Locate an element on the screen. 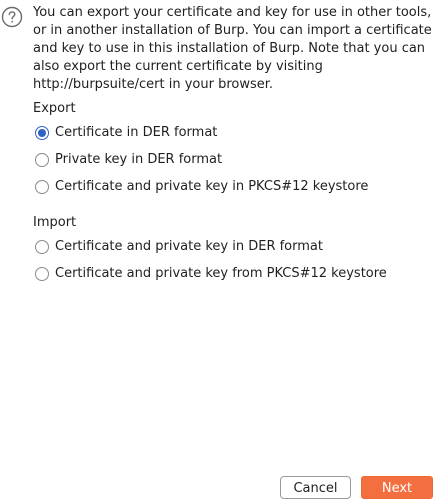  radio-export-cert-der: Certificate in DER format is located at coordinates (126, 133).